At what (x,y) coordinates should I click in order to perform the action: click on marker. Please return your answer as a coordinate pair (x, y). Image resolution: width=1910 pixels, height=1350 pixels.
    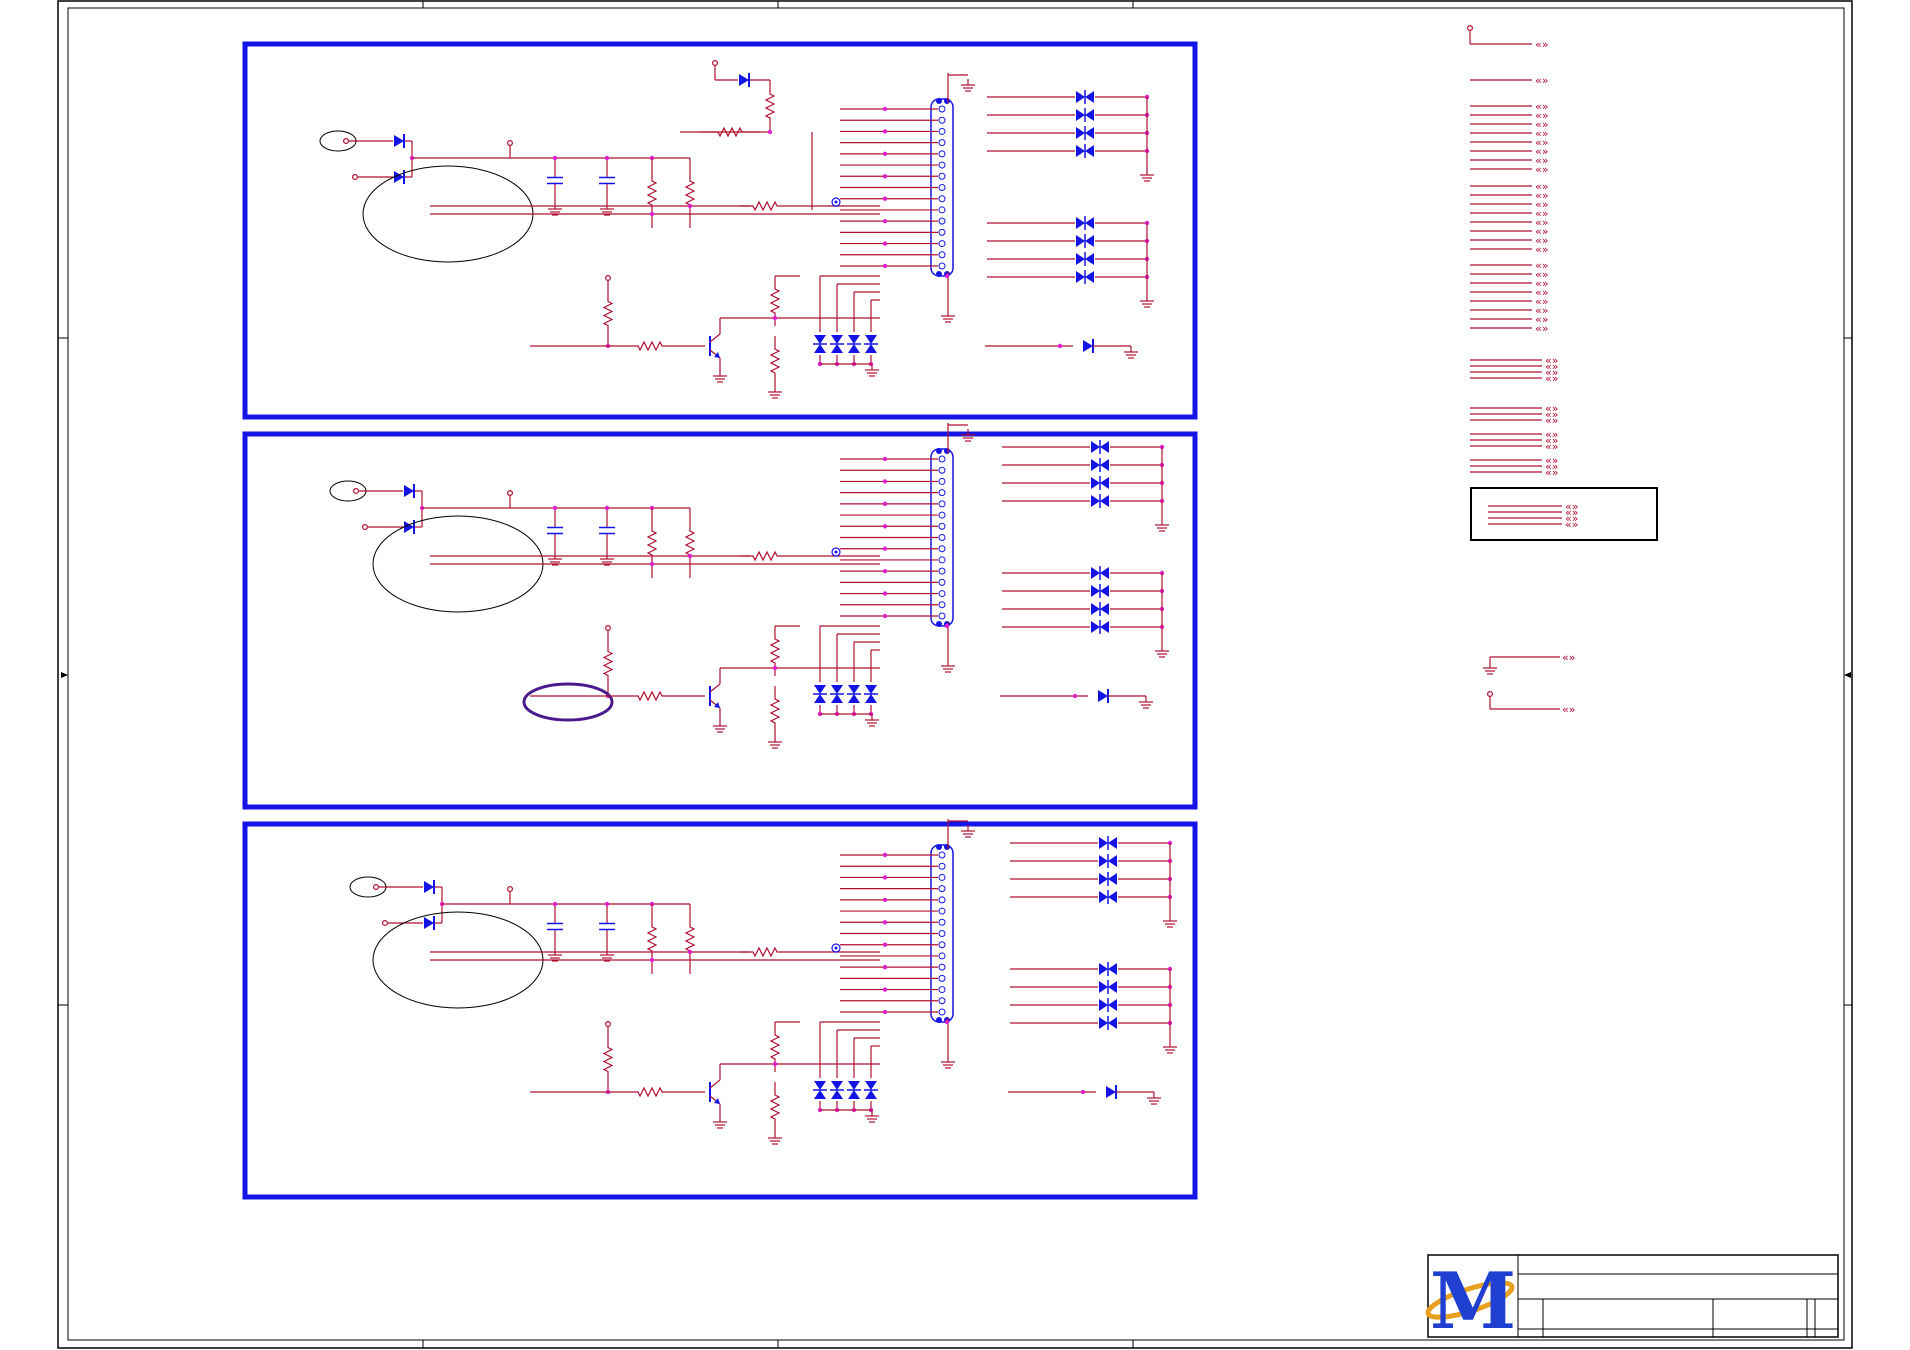
    Looking at the image, I should click on (836, 552).